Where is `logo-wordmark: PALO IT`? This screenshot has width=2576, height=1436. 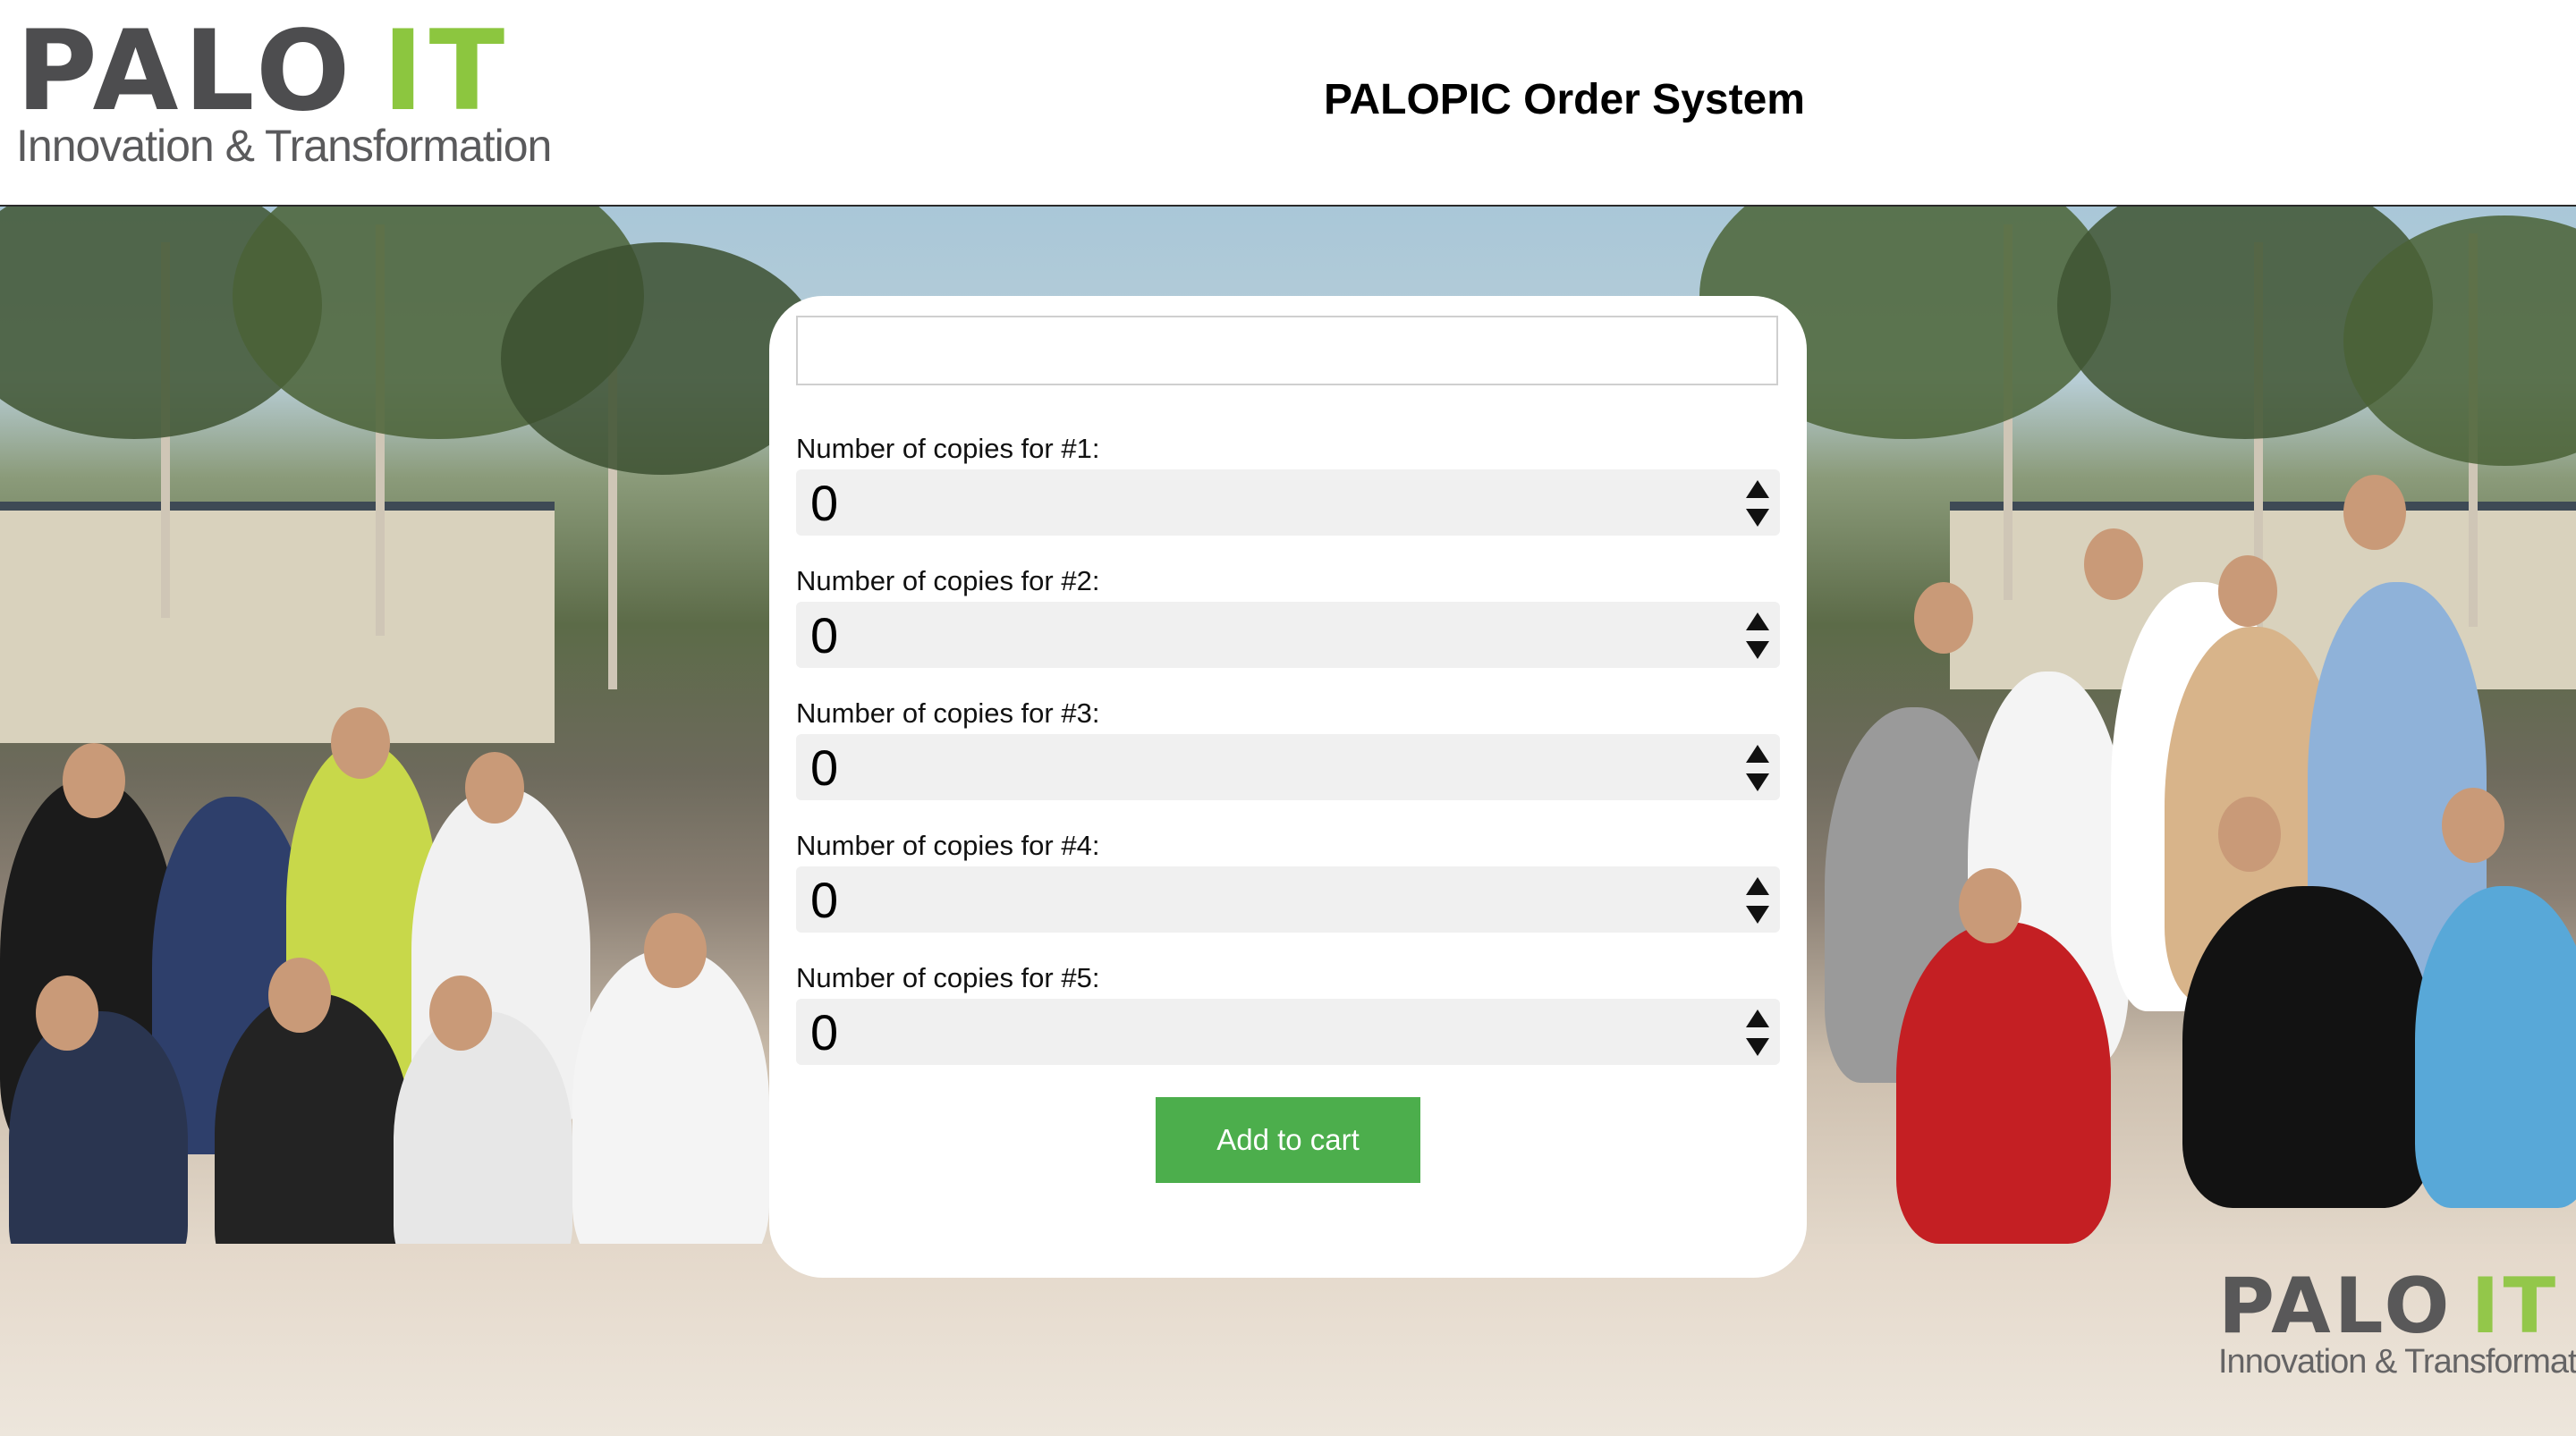
logo-wordmark: PALO IT is located at coordinates (263, 71).